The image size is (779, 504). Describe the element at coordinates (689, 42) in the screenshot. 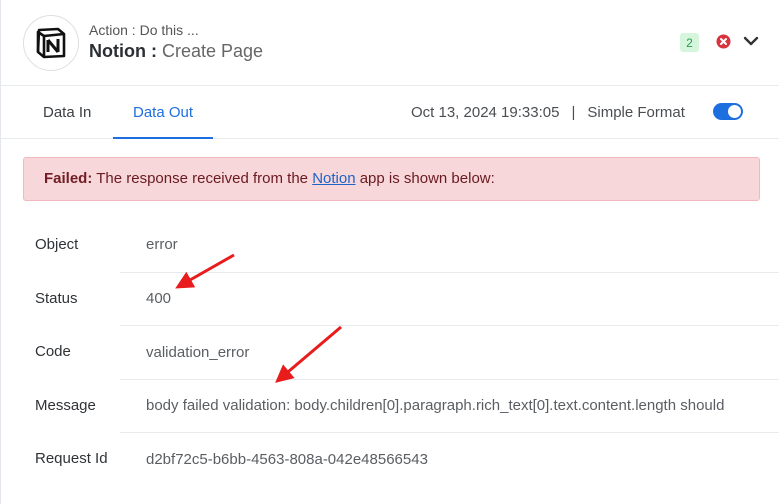

I see `step-count-badge: 2` at that location.